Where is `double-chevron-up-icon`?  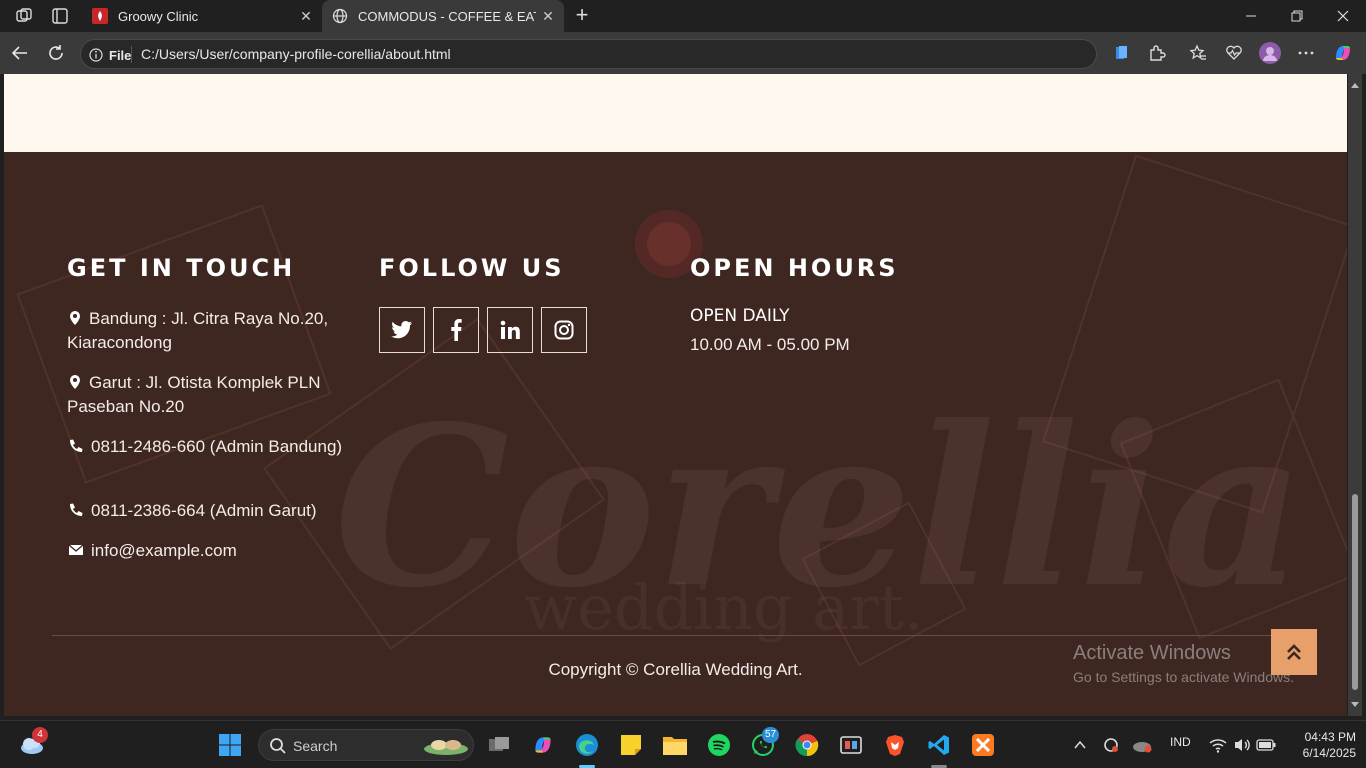
double-chevron-up-icon is located at coordinates (1294, 652).